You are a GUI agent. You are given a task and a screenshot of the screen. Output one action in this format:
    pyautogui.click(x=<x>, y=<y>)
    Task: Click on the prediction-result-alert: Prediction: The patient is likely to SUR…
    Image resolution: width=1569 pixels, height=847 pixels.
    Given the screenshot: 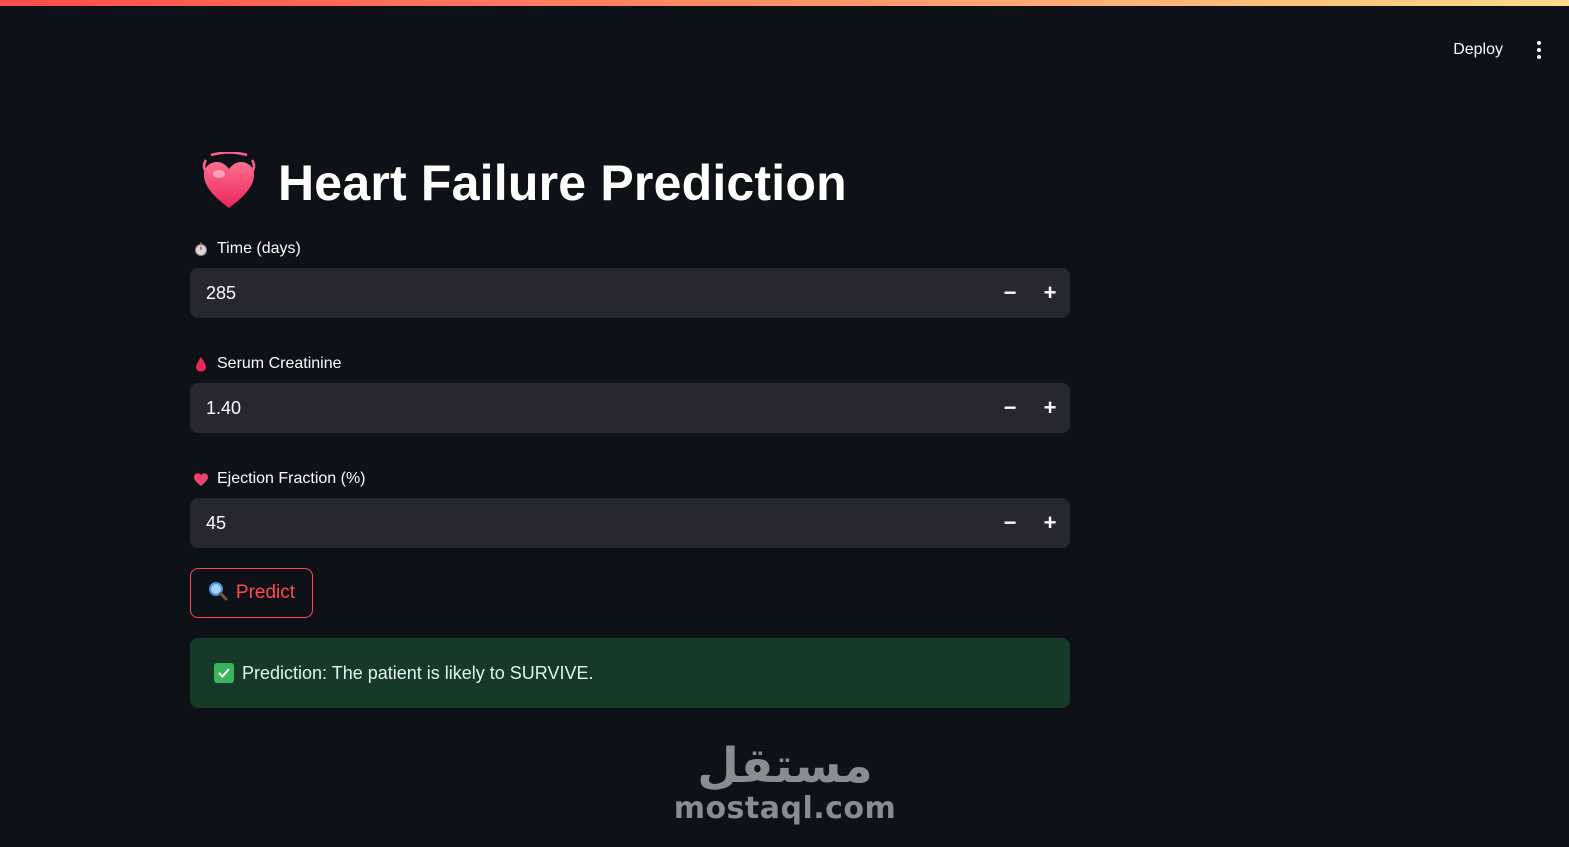 What is the action you would take?
    pyautogui.click(x=630, y=673)
    